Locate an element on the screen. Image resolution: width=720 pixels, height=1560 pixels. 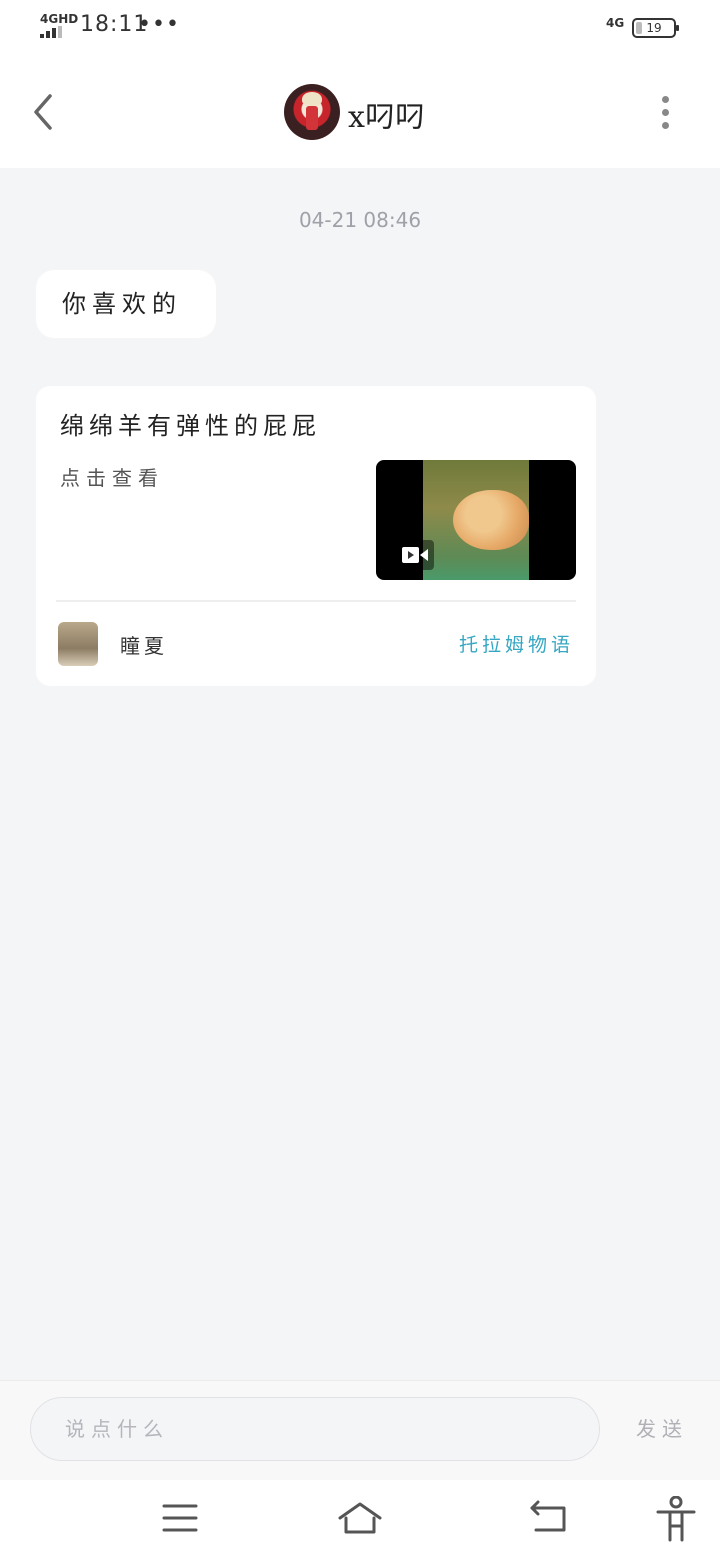
send-button: 发送 is located at coordinates (662, 1427).